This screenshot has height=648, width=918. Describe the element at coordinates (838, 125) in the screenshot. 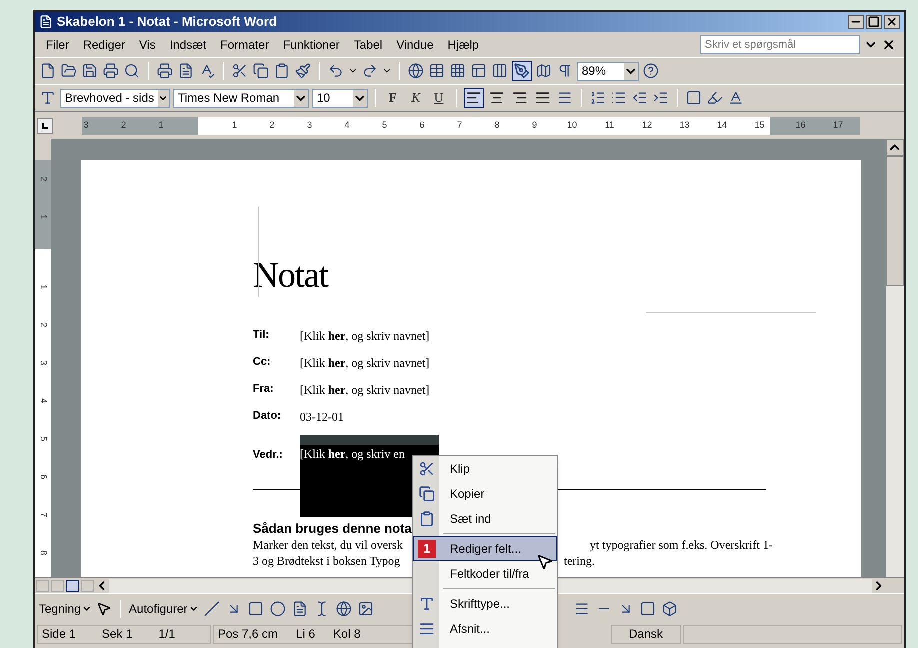

I see `ruler-number: 17` at that location.